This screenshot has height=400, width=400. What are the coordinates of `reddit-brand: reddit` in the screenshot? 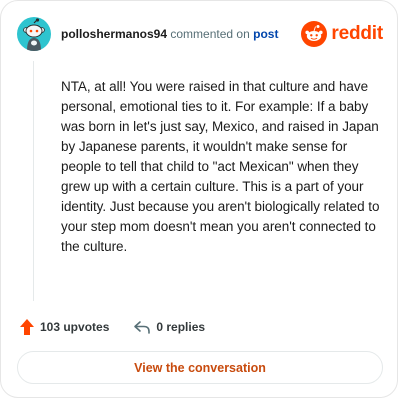 It's located at (342, 34).